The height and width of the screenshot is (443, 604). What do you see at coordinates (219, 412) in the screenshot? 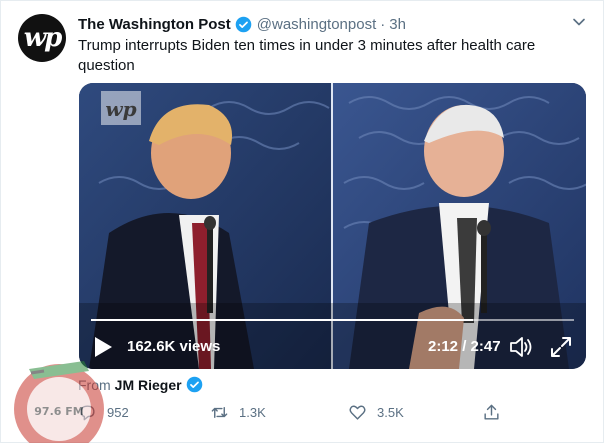
I see `retweet-icon` at bounding box center [219, 412].